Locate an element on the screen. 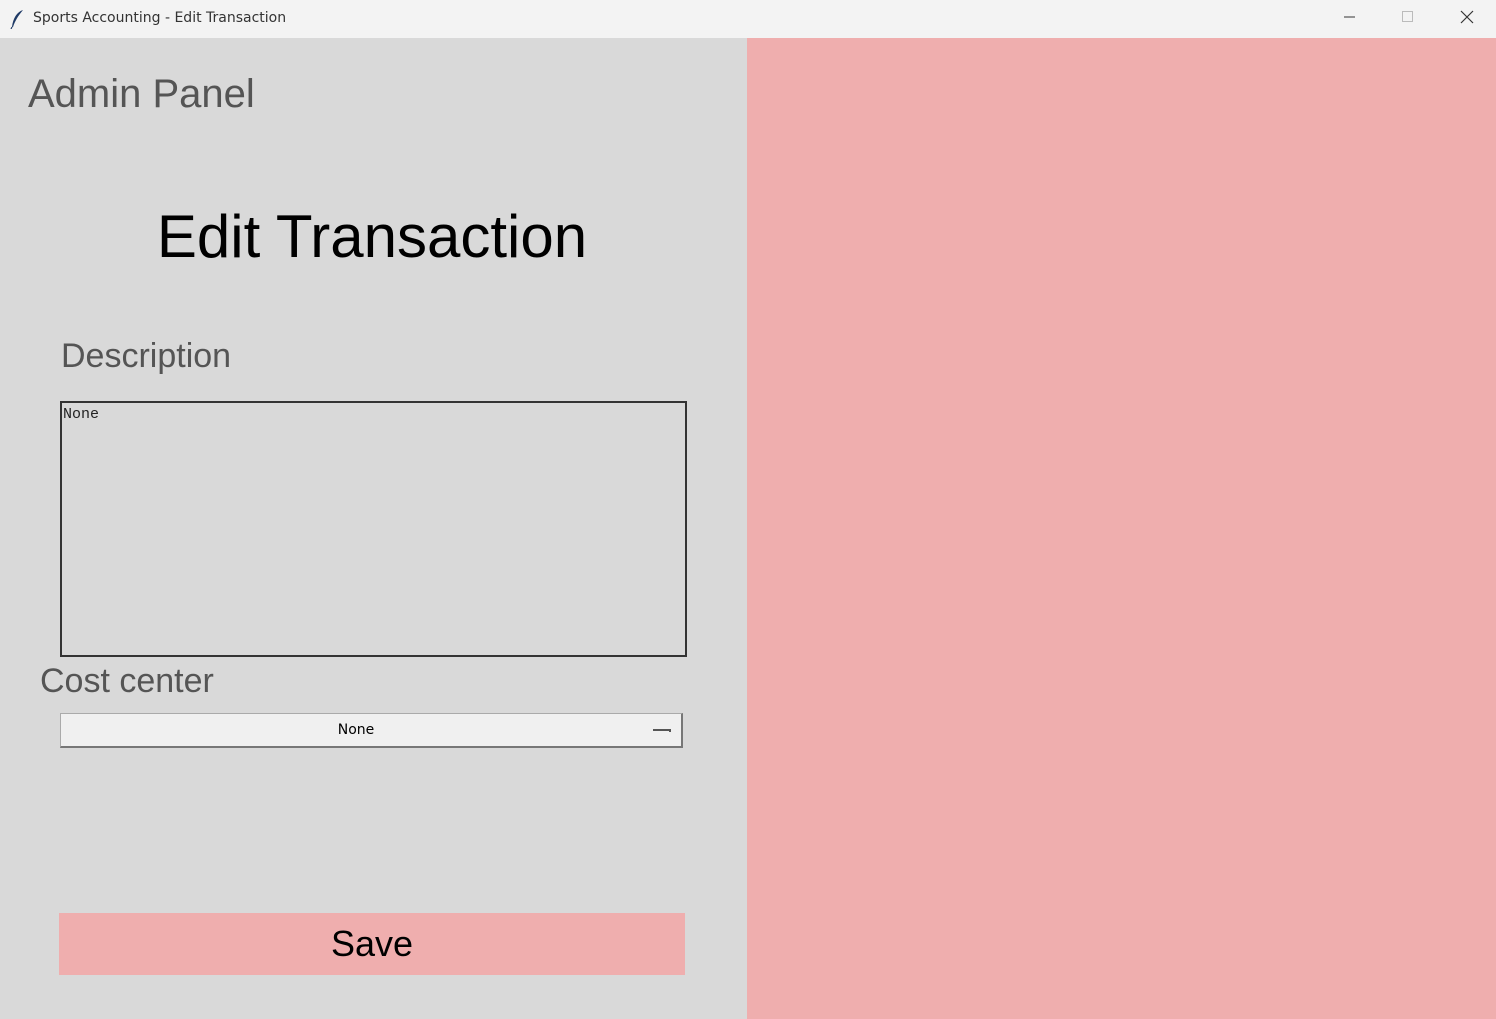  feather-icon is located at coordinates (17, 19).